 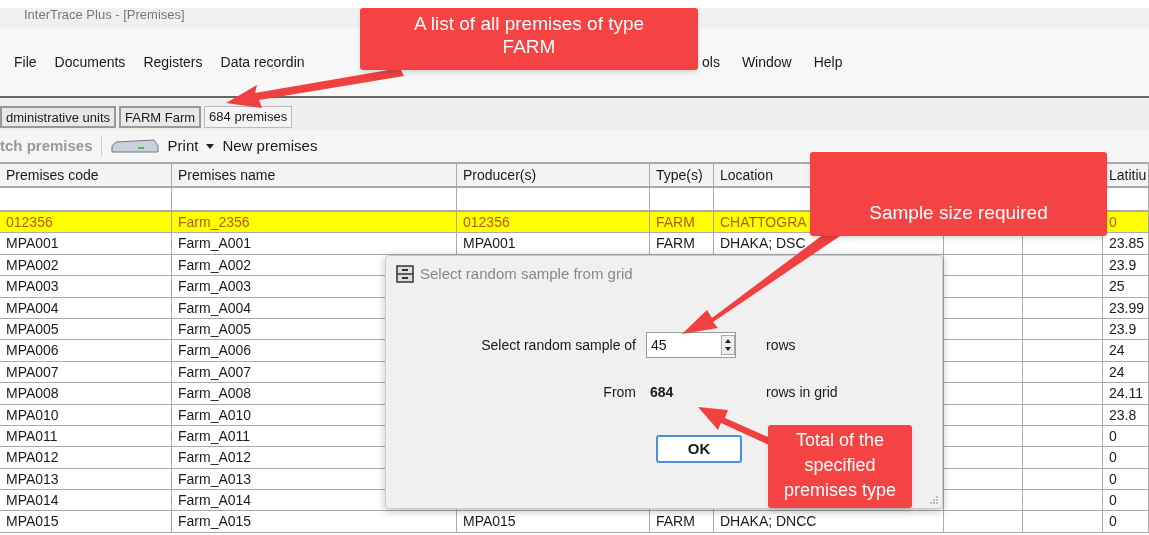 What do you see at coordinates (86, 457) in the screenshot?
I see `table-cell: MPA012` at bounding box center [86, 457].